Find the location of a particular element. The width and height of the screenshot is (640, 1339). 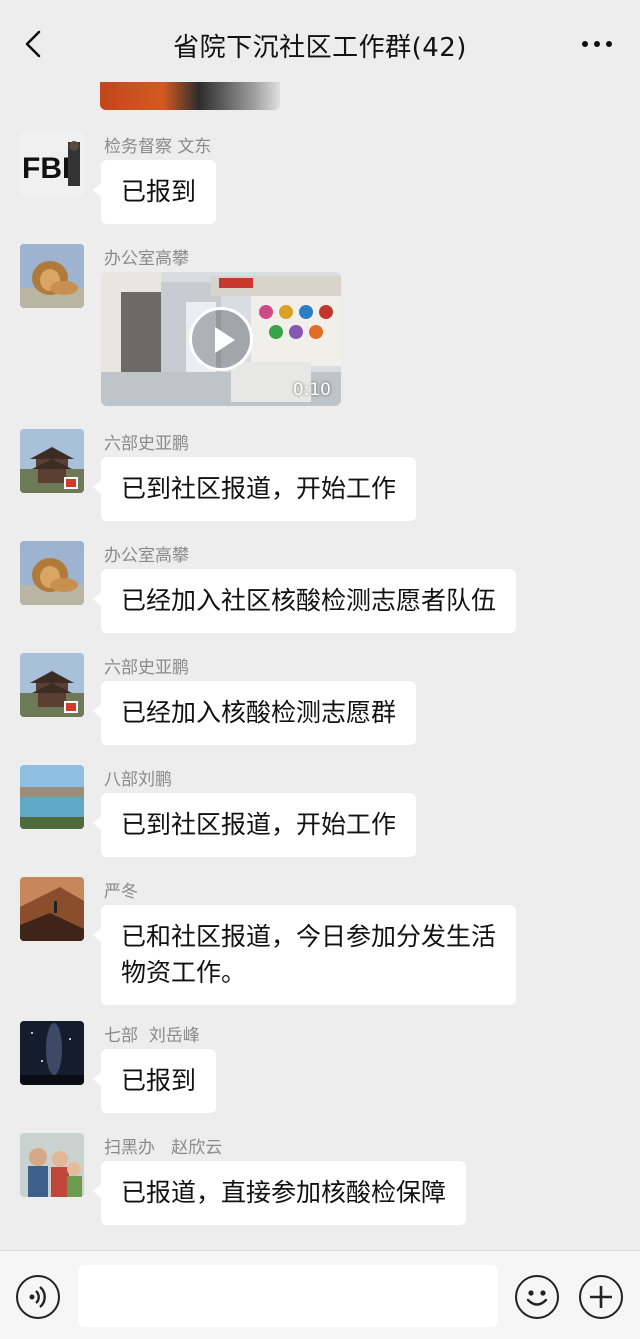

previous-image-message is located at coordinates (190, 96).